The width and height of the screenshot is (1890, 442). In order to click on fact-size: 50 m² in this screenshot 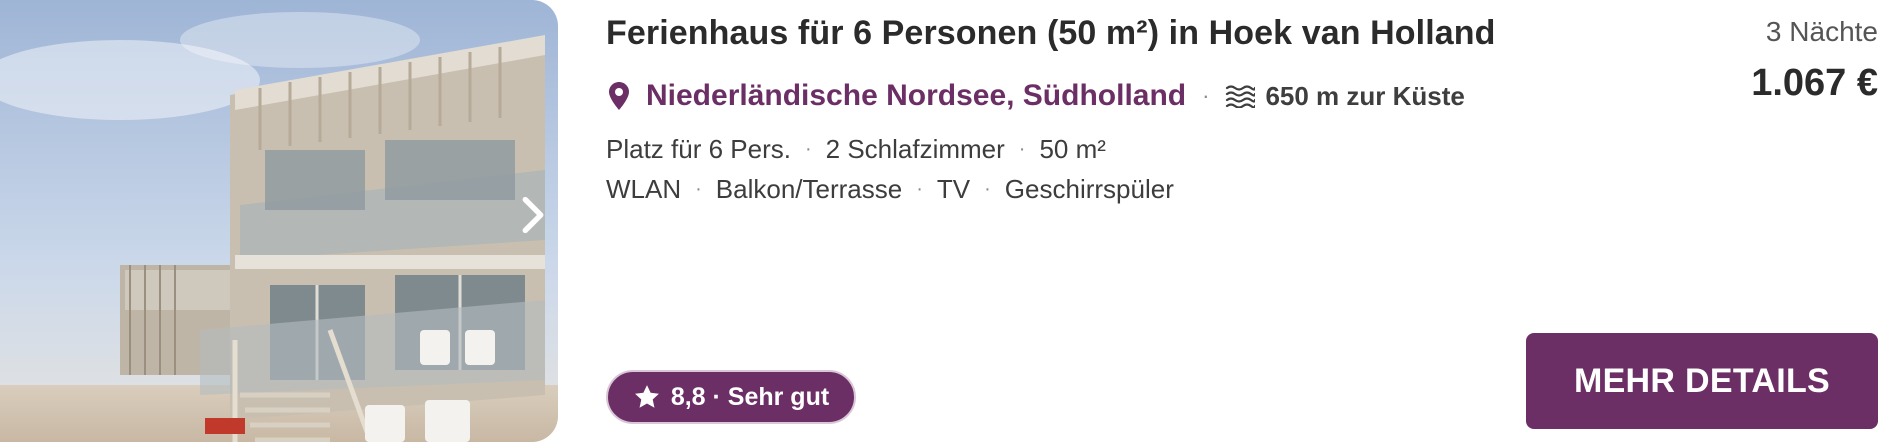, I will do `click(1072, 148)`.